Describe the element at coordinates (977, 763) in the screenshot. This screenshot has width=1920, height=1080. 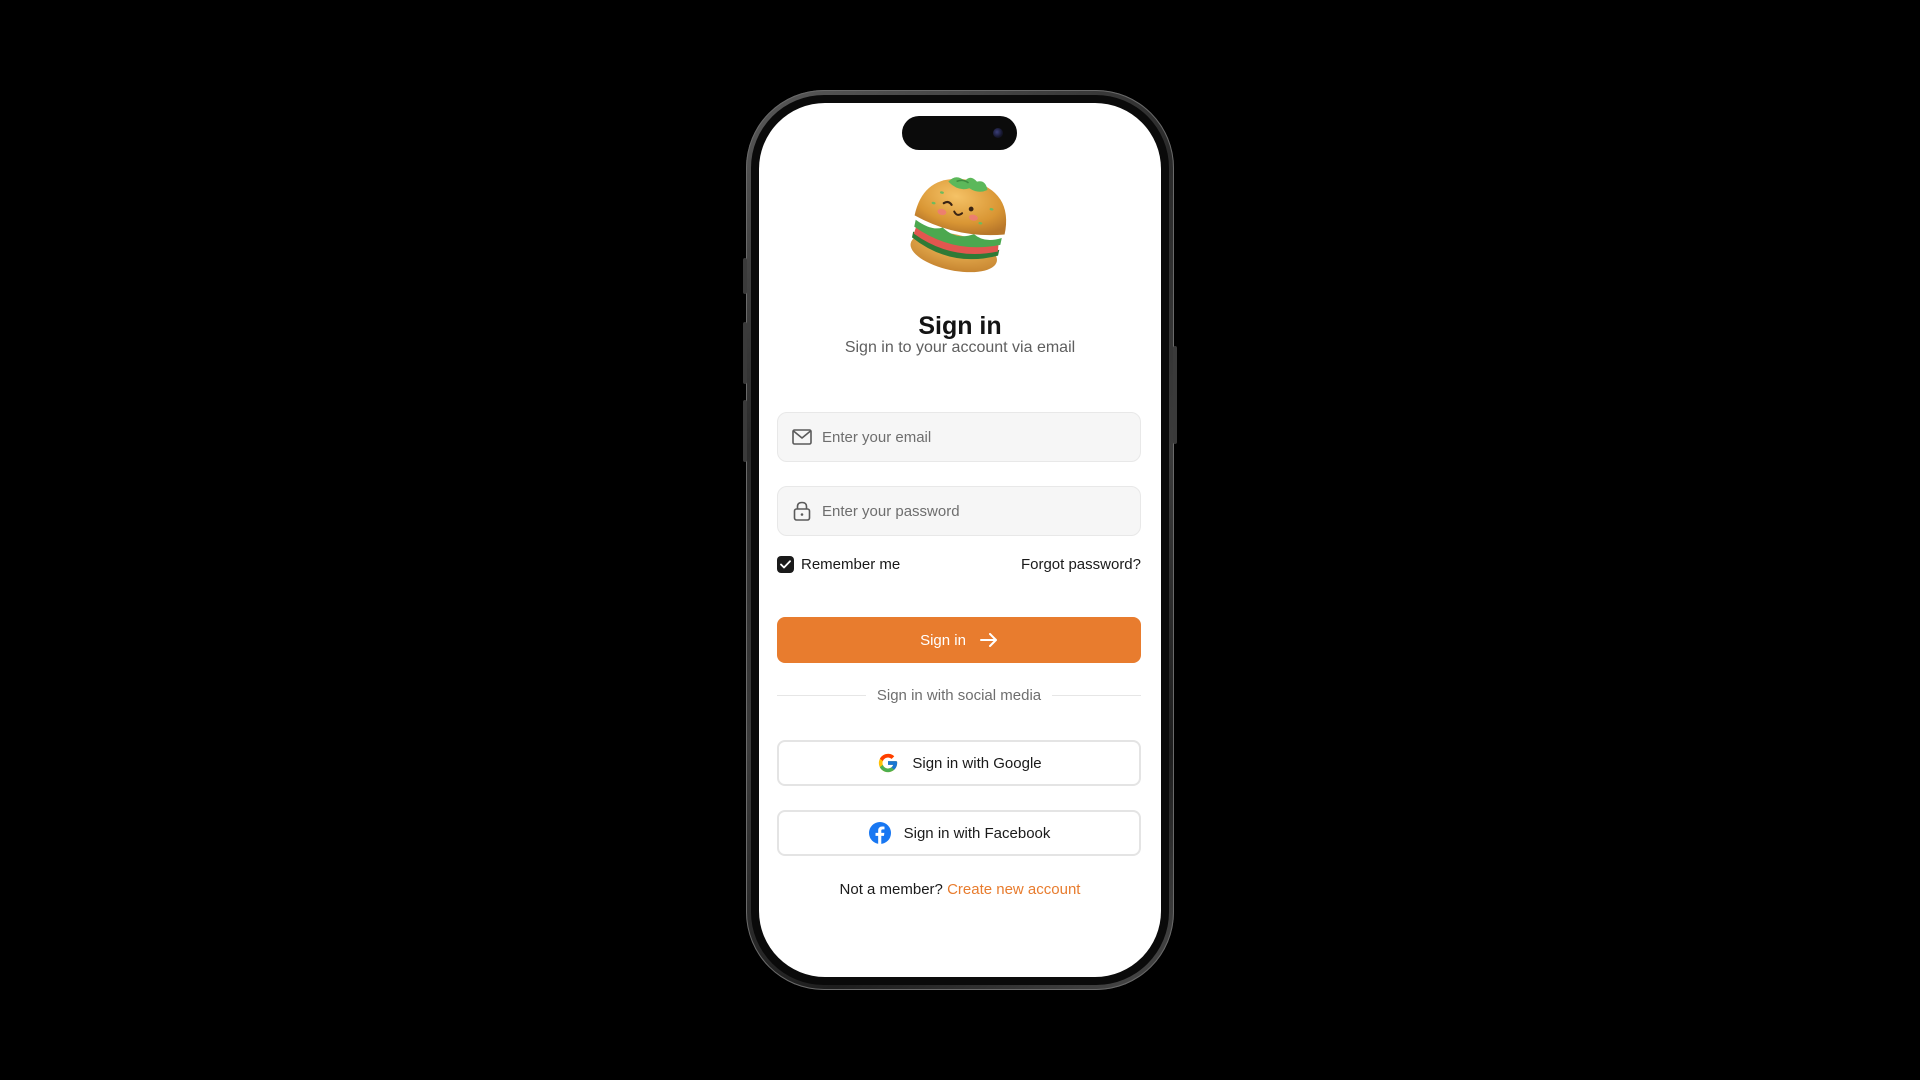
I see `google-button-label: Sign in with Google` at that location.